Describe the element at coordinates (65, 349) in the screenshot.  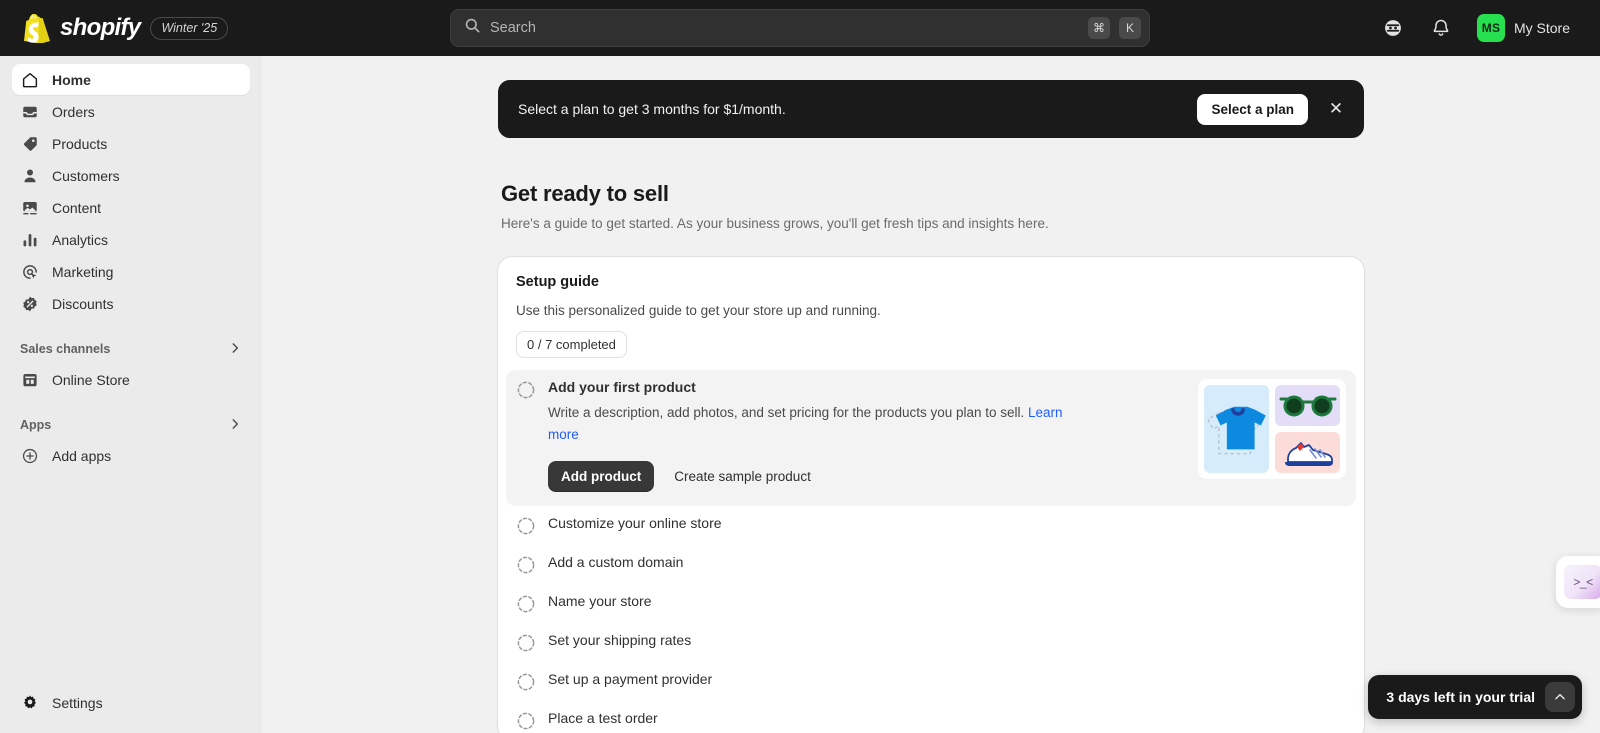
I see `sales-channels-label: Sales channels` at that location.